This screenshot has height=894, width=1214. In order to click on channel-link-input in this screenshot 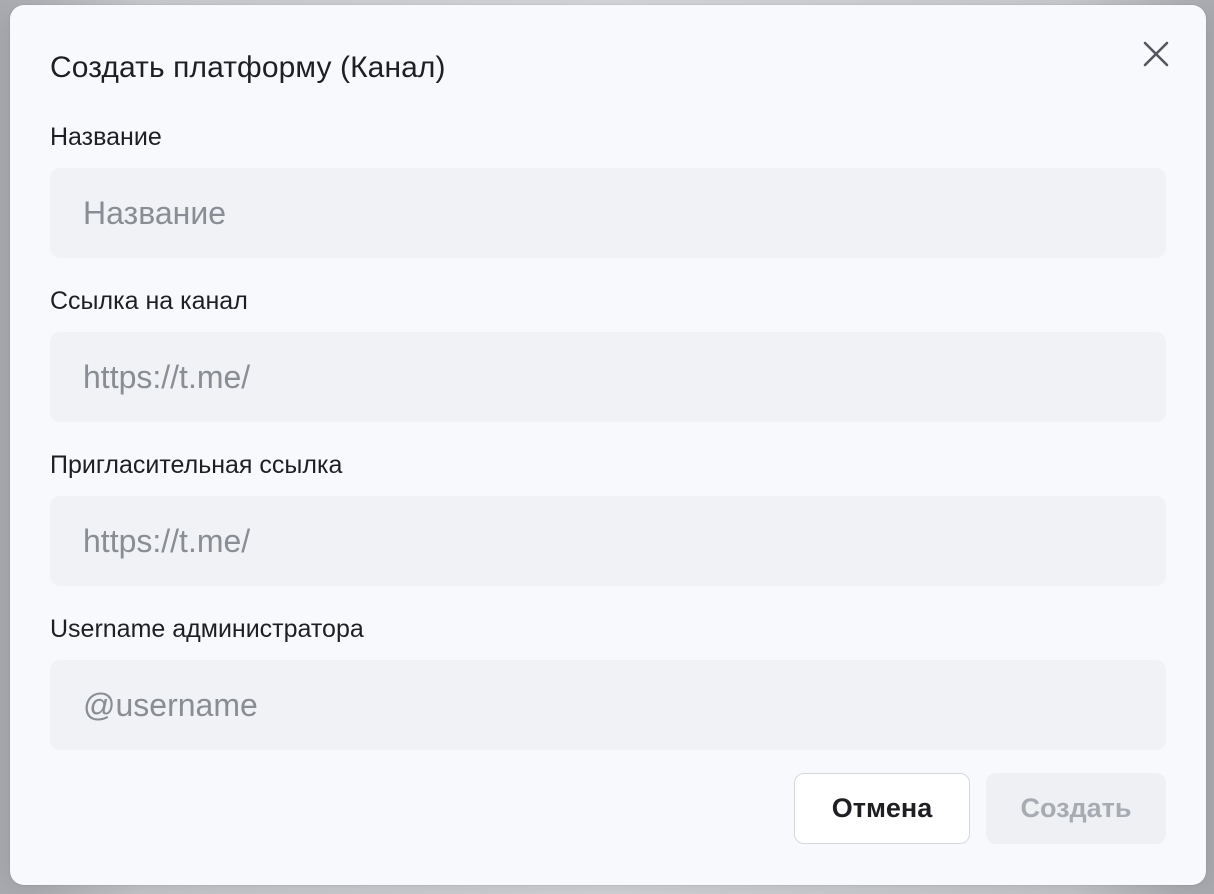, I will do `click(608, 377)`.